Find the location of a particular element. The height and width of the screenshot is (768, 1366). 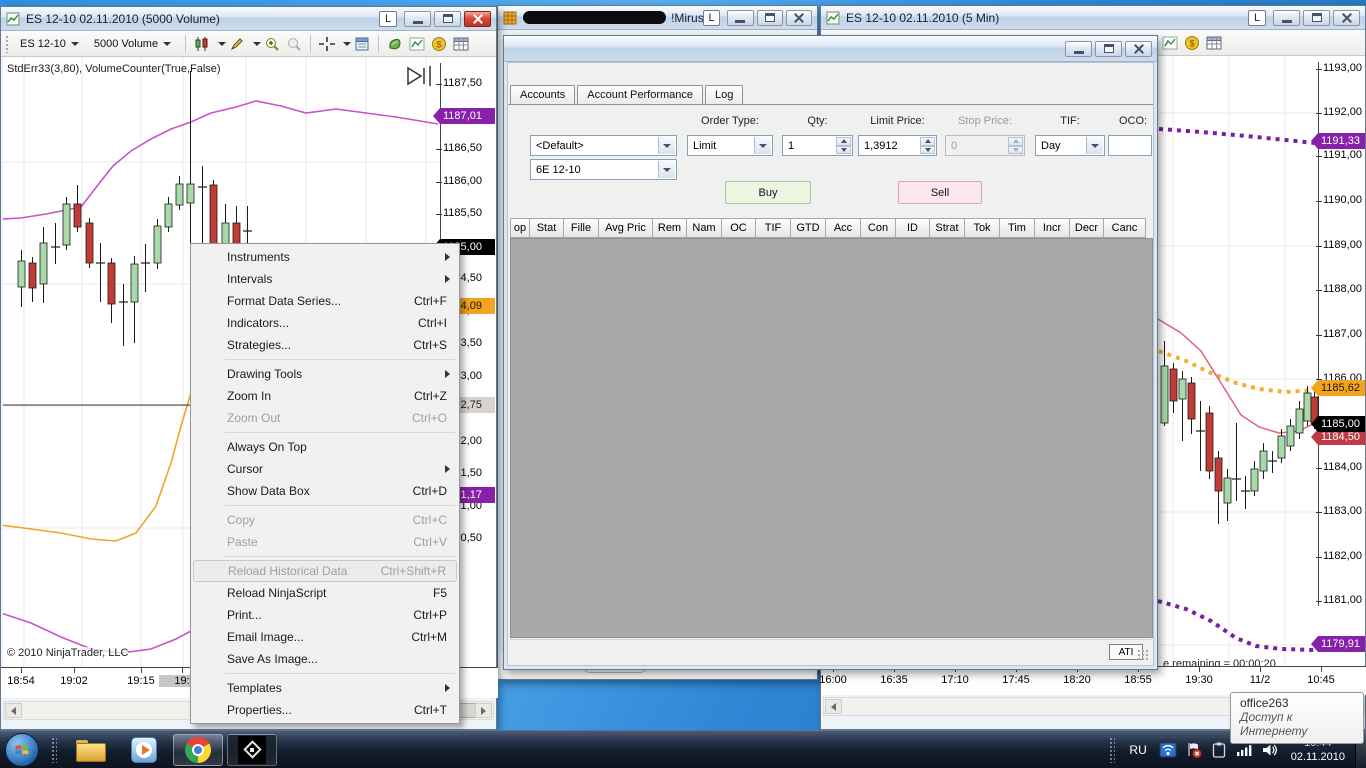

mirus-titlebar: !Mirus L is located at coordinates (657, 18).